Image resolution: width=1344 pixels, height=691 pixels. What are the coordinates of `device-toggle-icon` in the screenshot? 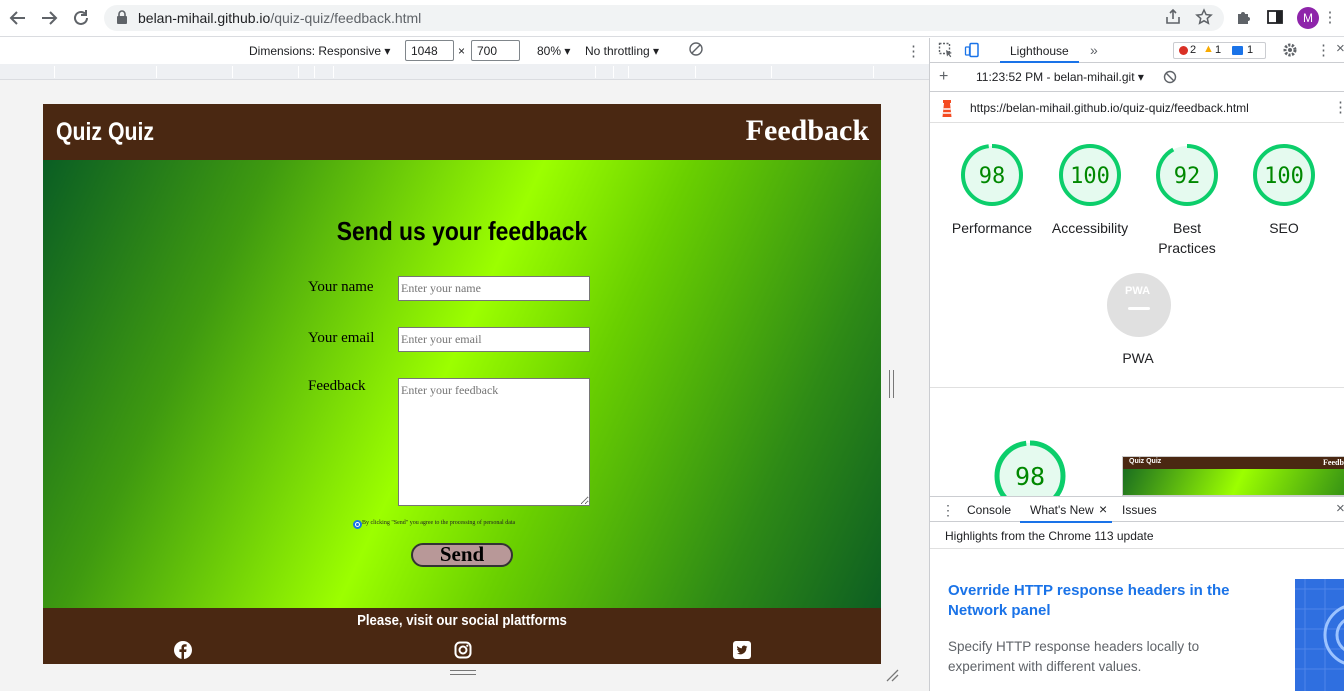 It's located at (972, 51).